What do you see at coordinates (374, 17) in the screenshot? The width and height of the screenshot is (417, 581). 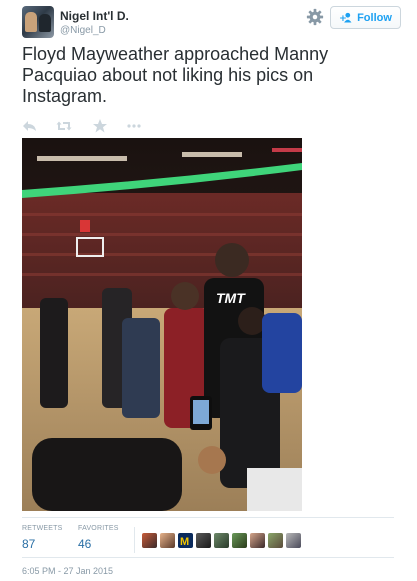 I see `follow-label: Follow` at bounding box center [374, 17].